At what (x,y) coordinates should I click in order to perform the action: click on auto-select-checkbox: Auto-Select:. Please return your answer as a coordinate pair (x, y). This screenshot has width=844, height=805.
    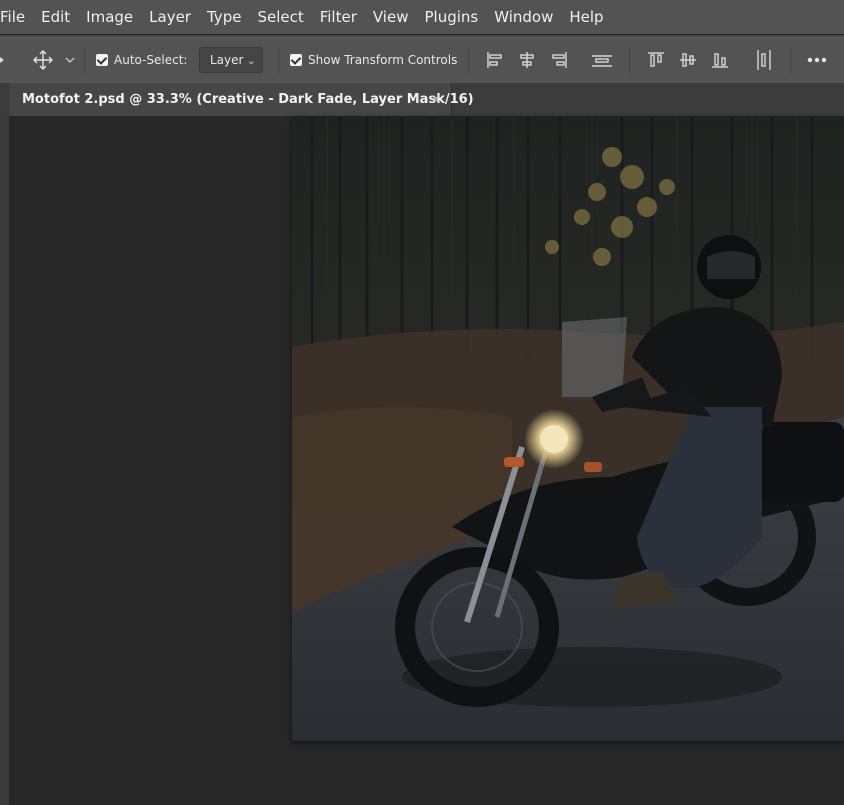
    Looking at the image, I should click on (141, 60).